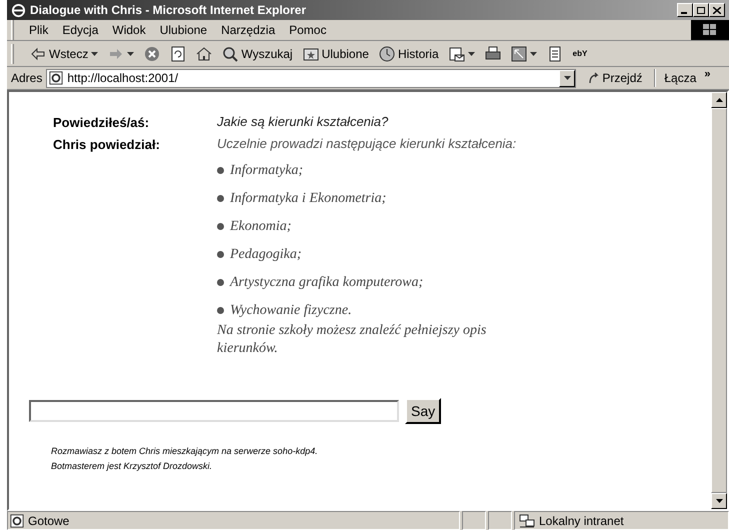  Describe the element at coordinates (367, 144) in the screenshot. I see `bot-reply: Uczelnie prowadzi następujące kierunki kształcenia:` at that location.